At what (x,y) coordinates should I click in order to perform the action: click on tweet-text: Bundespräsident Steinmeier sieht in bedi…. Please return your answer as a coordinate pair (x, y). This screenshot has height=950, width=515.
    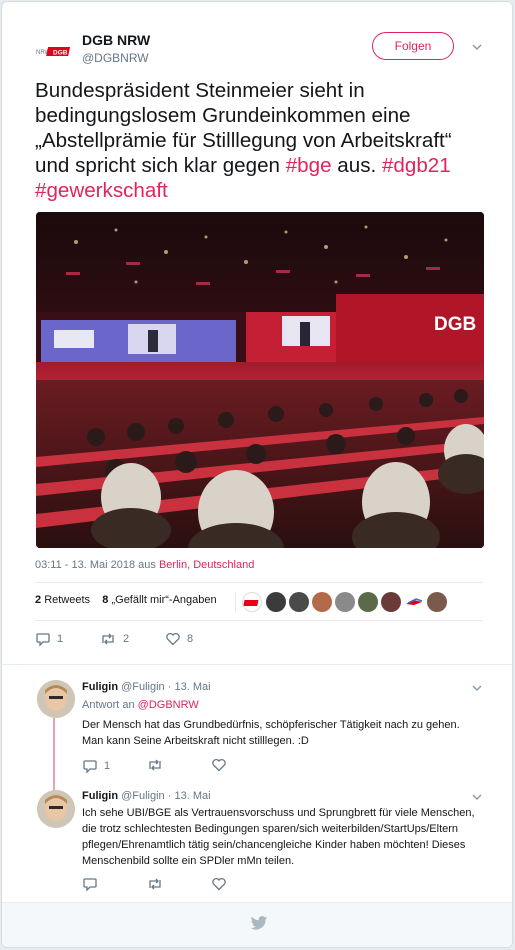
    Looking at the image, I should click on (260, 140).